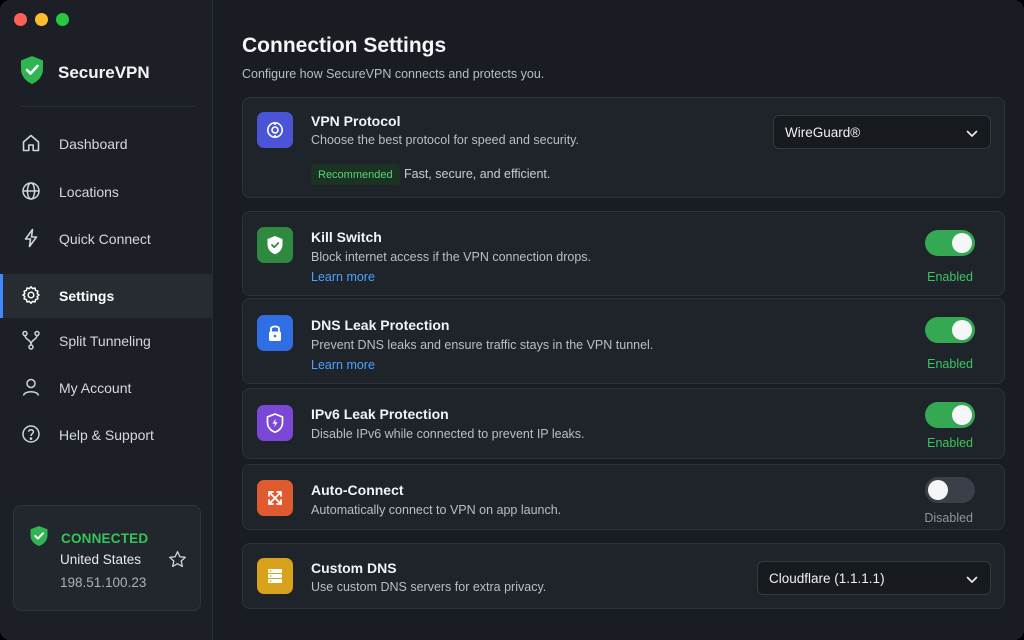 Image resolution: width=1024 pixels, height=640 pixels. What do you see at coordinates (31, 435) in the screenshot?
I see `help-circle-icon` at bounding box center [31, 435].